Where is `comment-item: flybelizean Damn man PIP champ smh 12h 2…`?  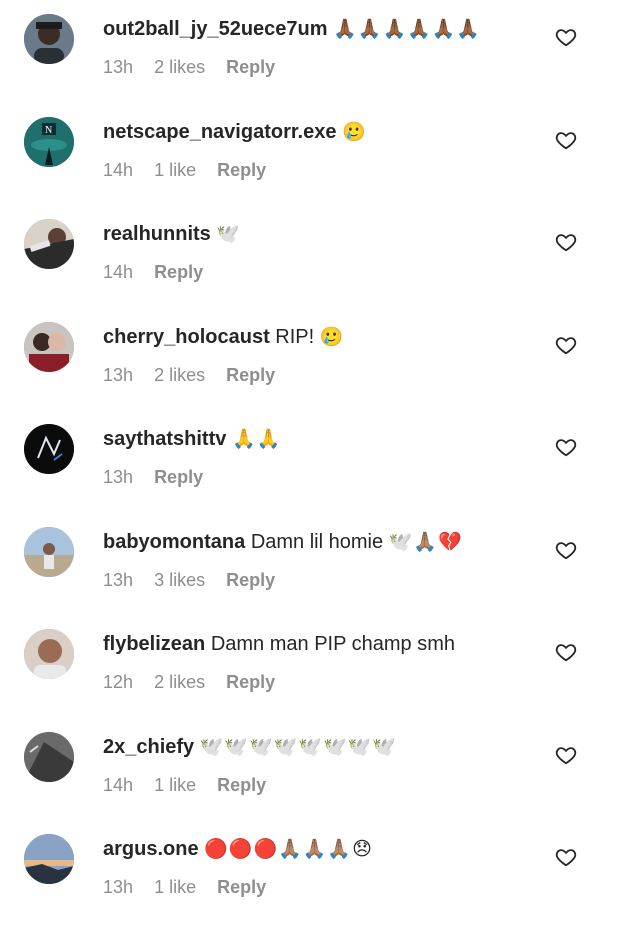
comment-item: flybelizean Damn man PIP champ smh 12h 2… is located at coordinates (320, 680).